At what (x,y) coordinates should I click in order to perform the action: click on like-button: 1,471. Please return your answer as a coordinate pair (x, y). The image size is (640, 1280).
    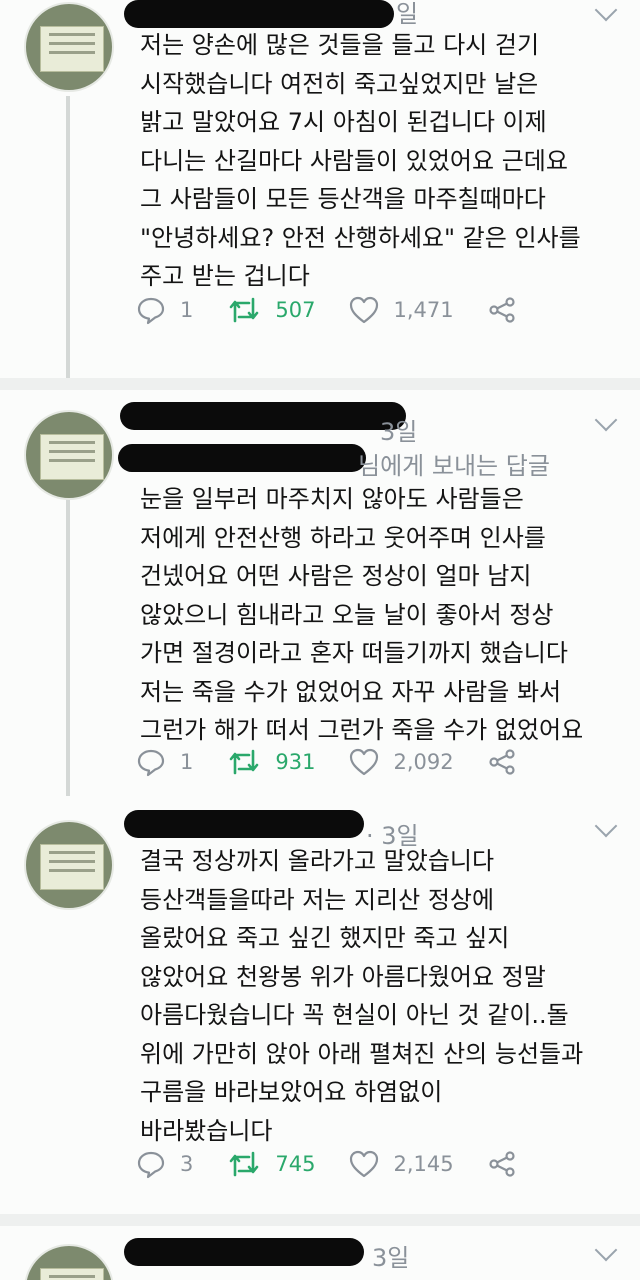
    Looking at the image, I should click on (401, 310).